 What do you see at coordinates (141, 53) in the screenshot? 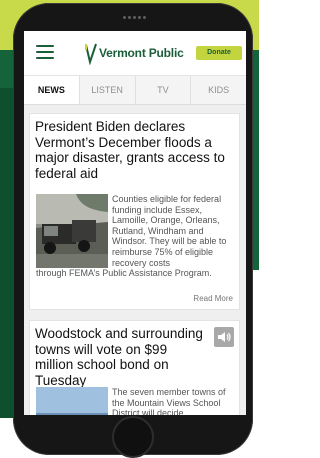
I see `logo-text: Vermont Public` at bounding box center [141, 53].